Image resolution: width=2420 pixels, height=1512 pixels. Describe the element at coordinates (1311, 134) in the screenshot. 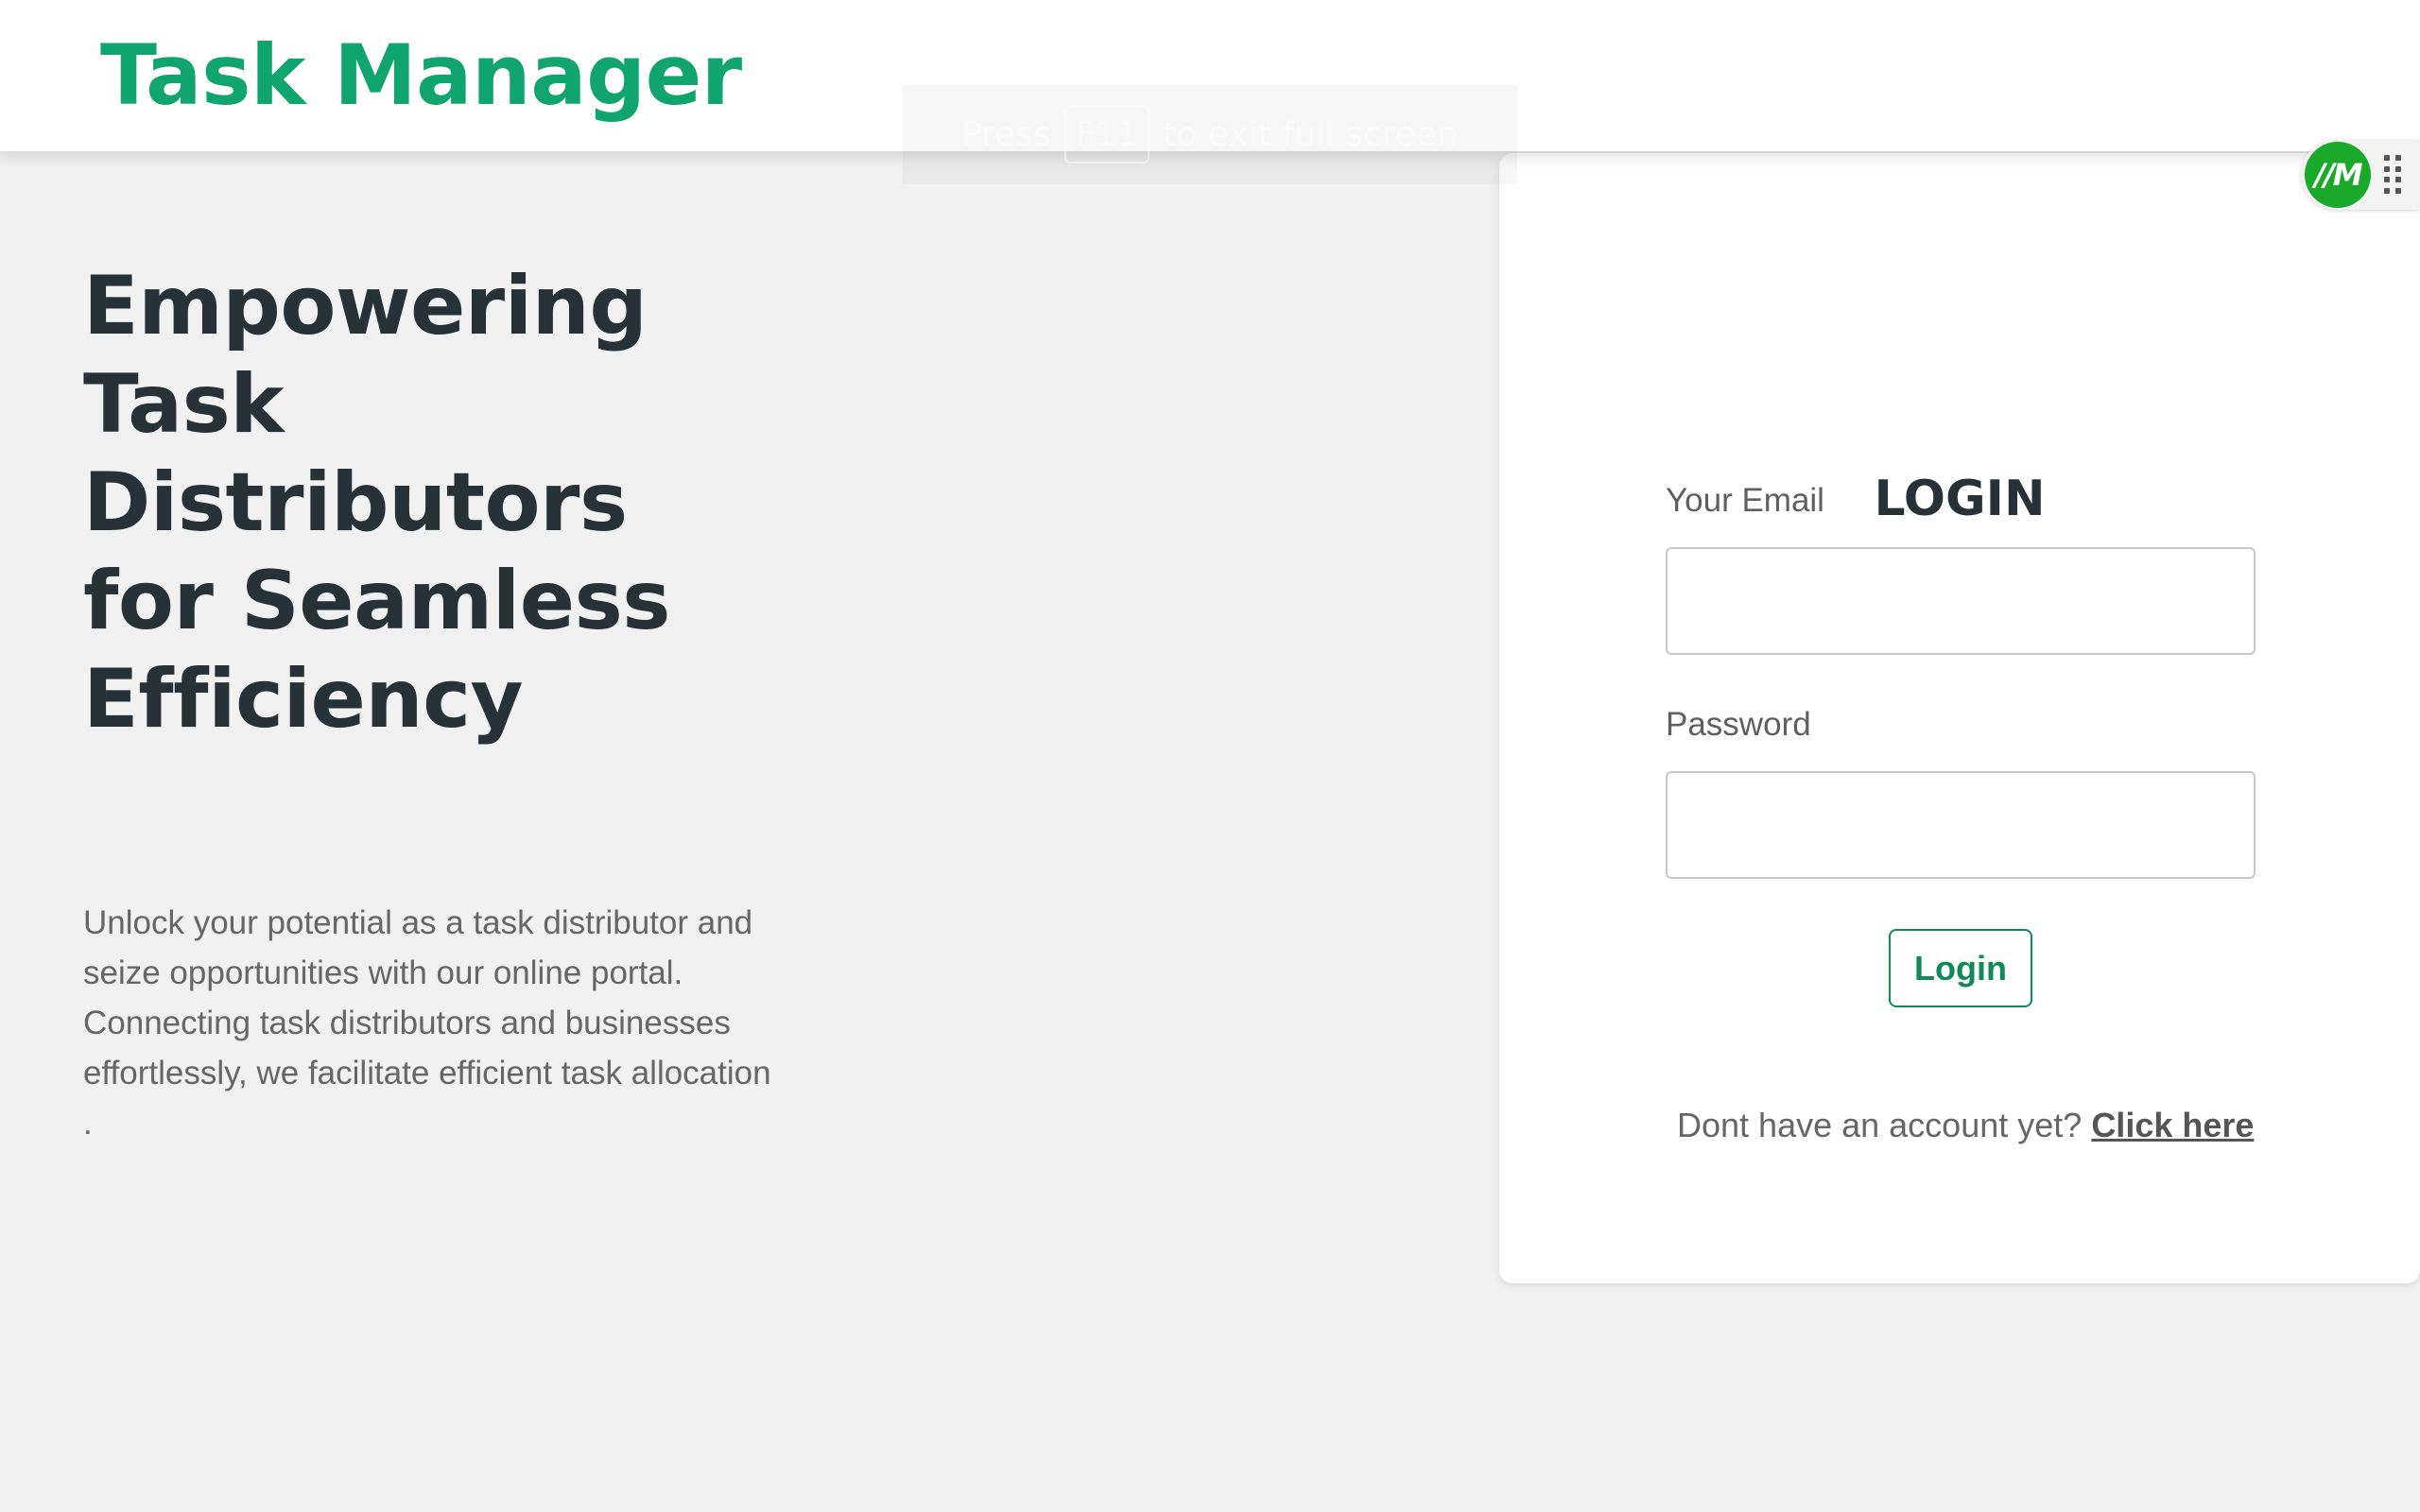

I see `fullscreen-hint-suffix: to exit full screen` at that location.